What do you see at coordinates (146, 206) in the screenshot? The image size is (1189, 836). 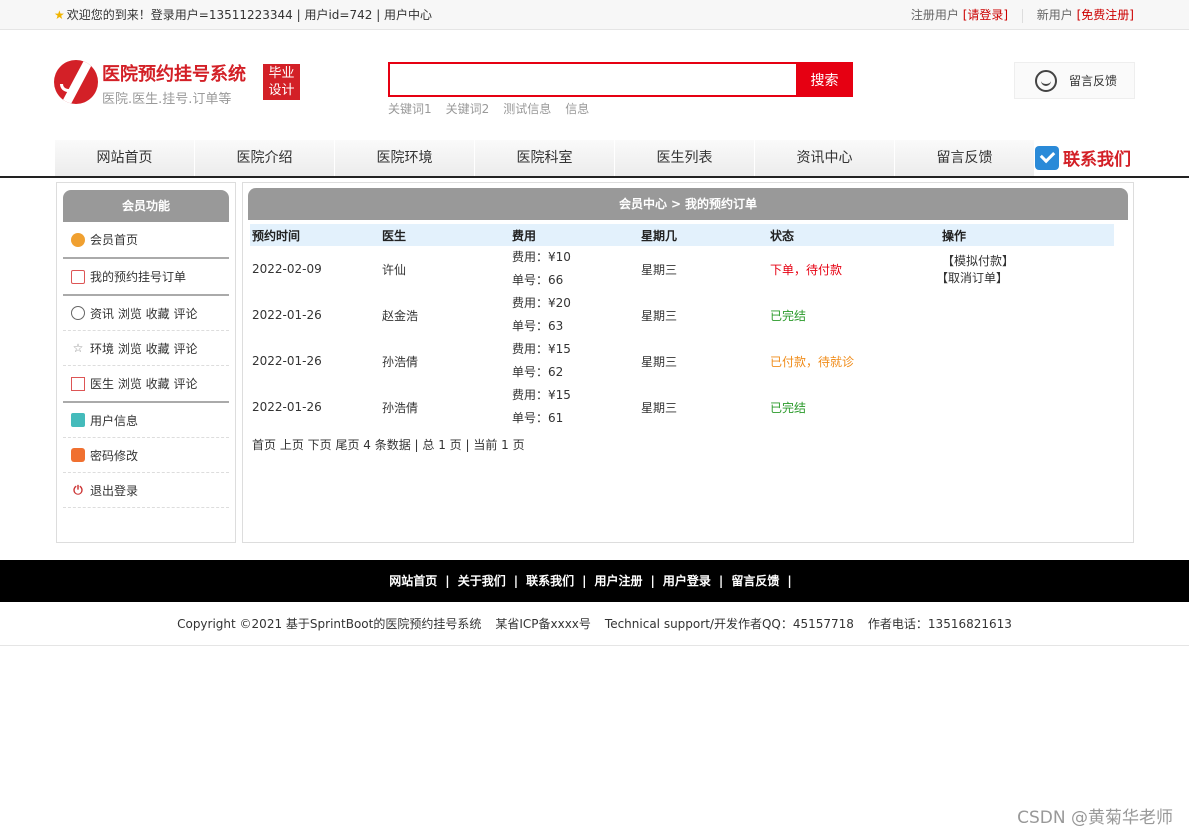 I see `sidebar-title: 会员功能` at bounding box center [146, 206].